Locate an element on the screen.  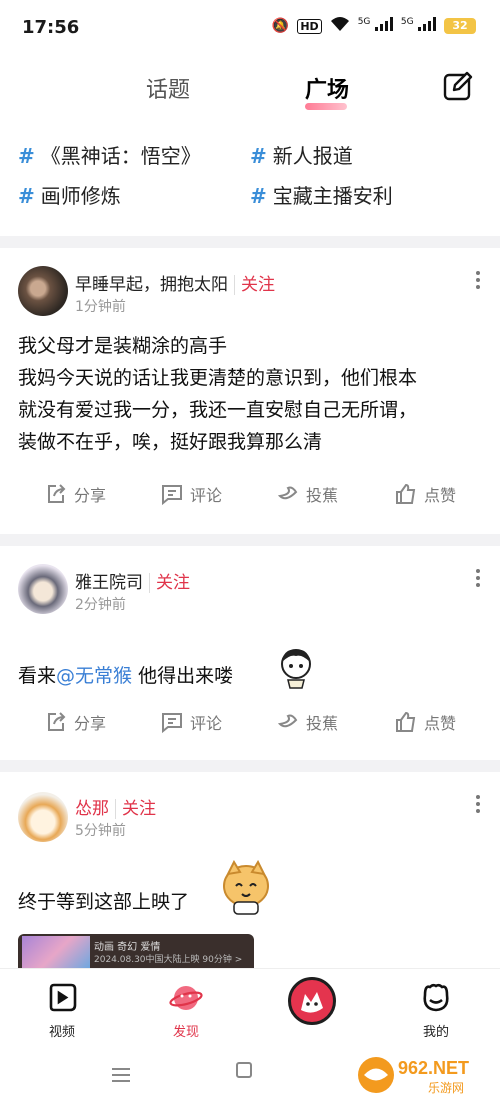
center-post-button is located at coordinates (312, 1001).